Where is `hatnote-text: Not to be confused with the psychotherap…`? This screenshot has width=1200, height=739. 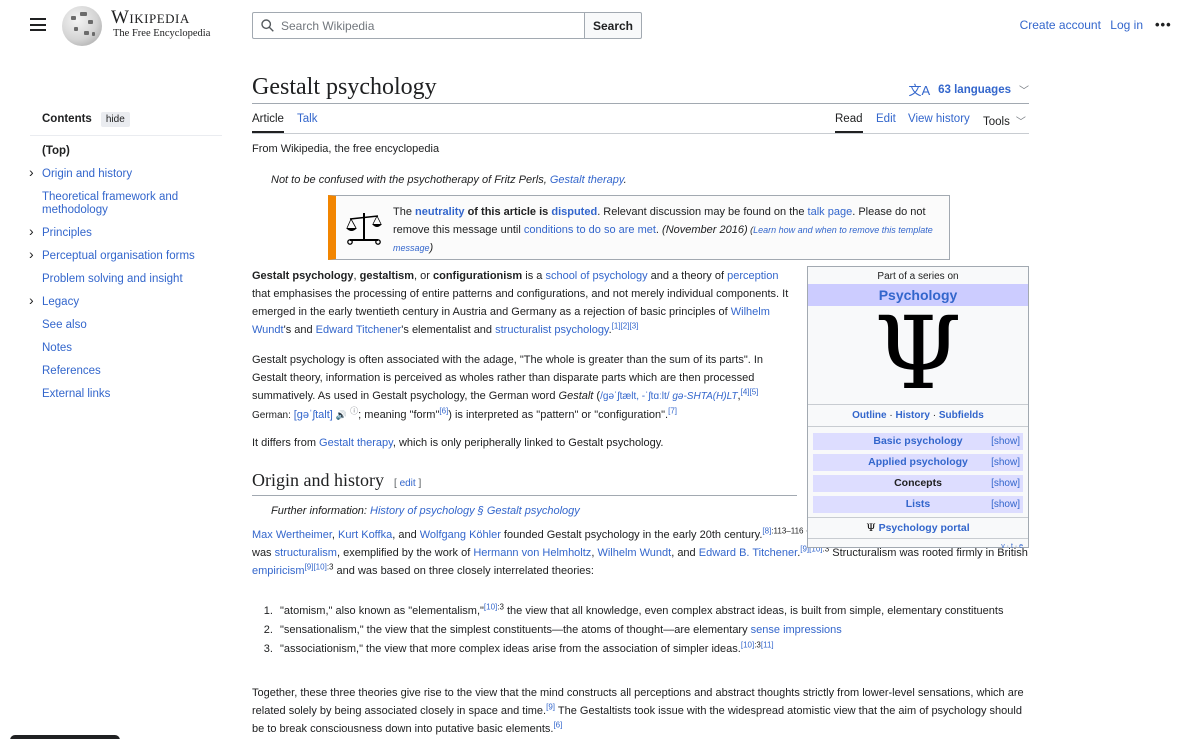
hatnote-text: Not to be confused with the psychotherap… is located at coordinates (410, 180).